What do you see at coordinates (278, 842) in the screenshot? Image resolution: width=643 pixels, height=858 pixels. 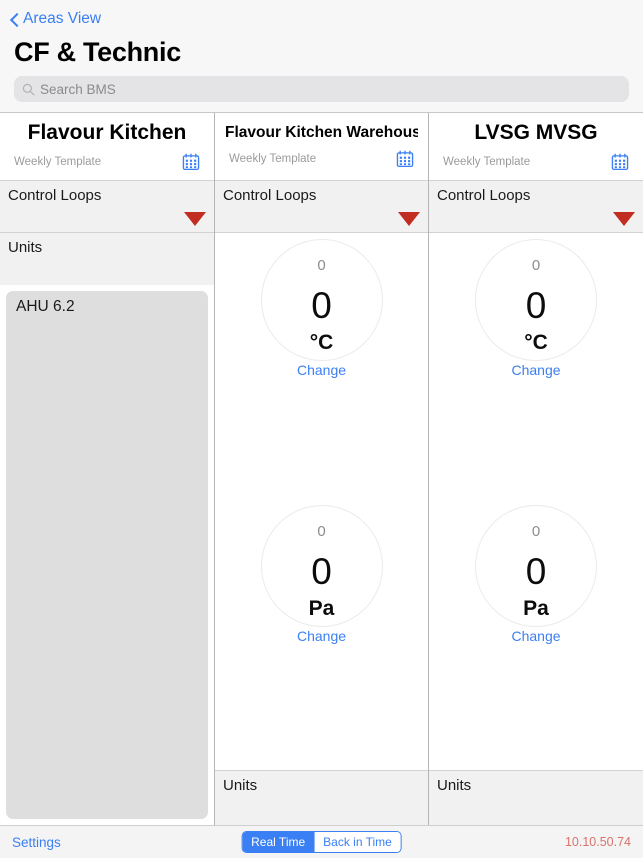 I see `segment-real-time: Real Time` at bounding box center [278, 842].